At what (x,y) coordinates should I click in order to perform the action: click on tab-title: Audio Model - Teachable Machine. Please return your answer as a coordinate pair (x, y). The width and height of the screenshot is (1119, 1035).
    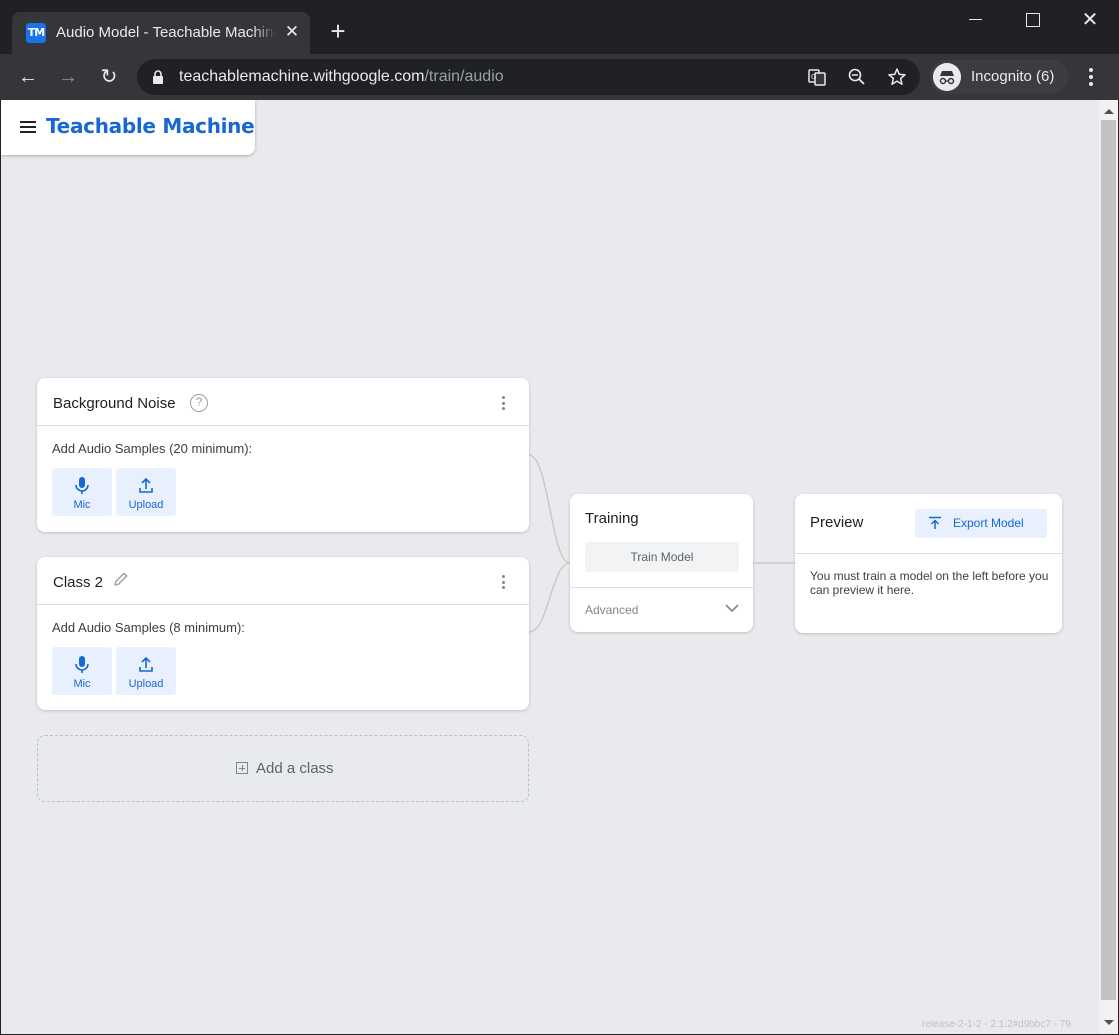
    Looking at the image, I should click on (166, 32).